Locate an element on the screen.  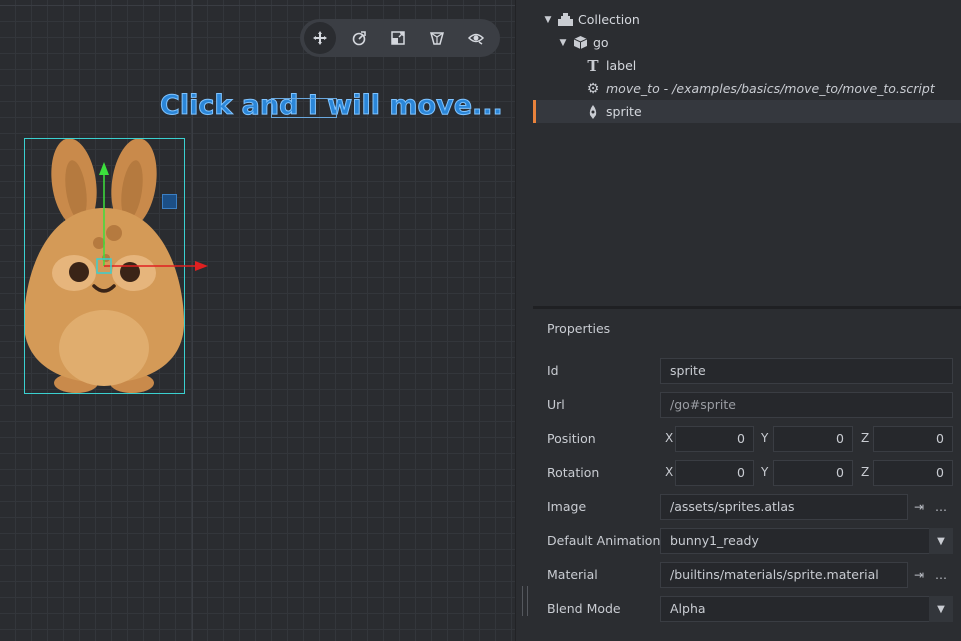
rotate-tool-button is located at coordinates (359, 38).